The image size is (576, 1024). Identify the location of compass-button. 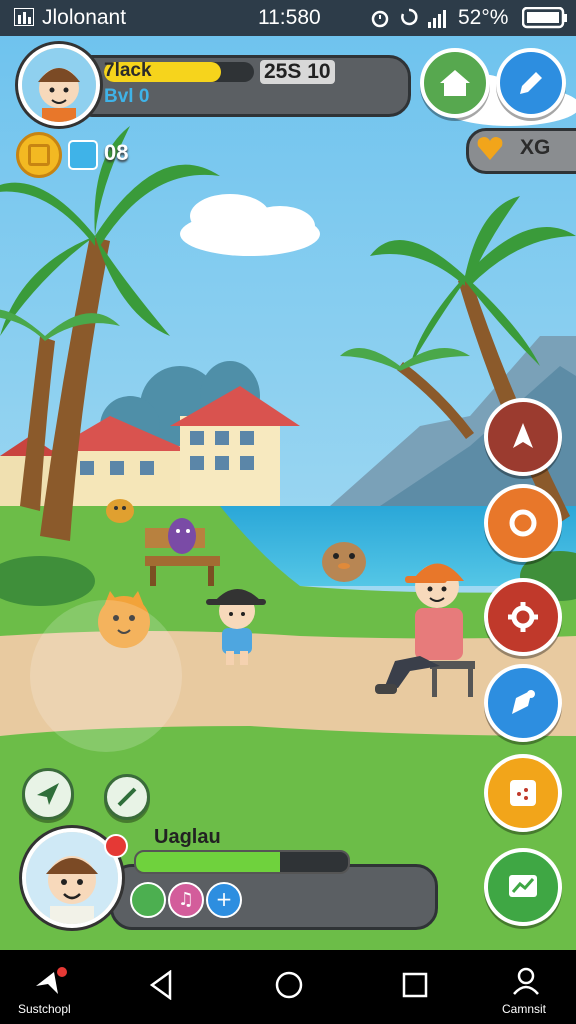
(127, 797).